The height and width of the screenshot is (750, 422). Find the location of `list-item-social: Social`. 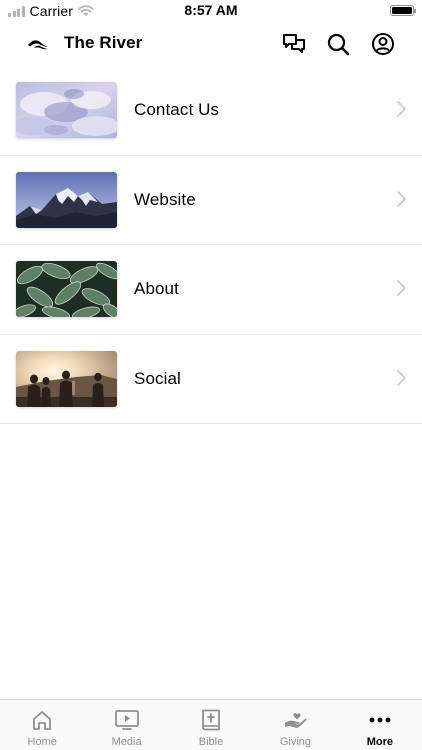

list-item-social: Social is located at coordinates (211, 379).